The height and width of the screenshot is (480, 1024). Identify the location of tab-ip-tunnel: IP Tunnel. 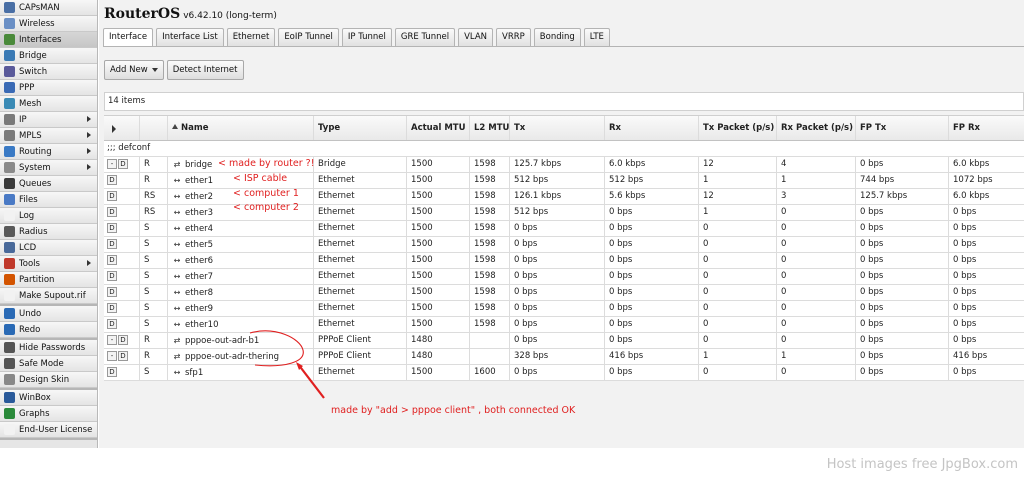
(366, 37).